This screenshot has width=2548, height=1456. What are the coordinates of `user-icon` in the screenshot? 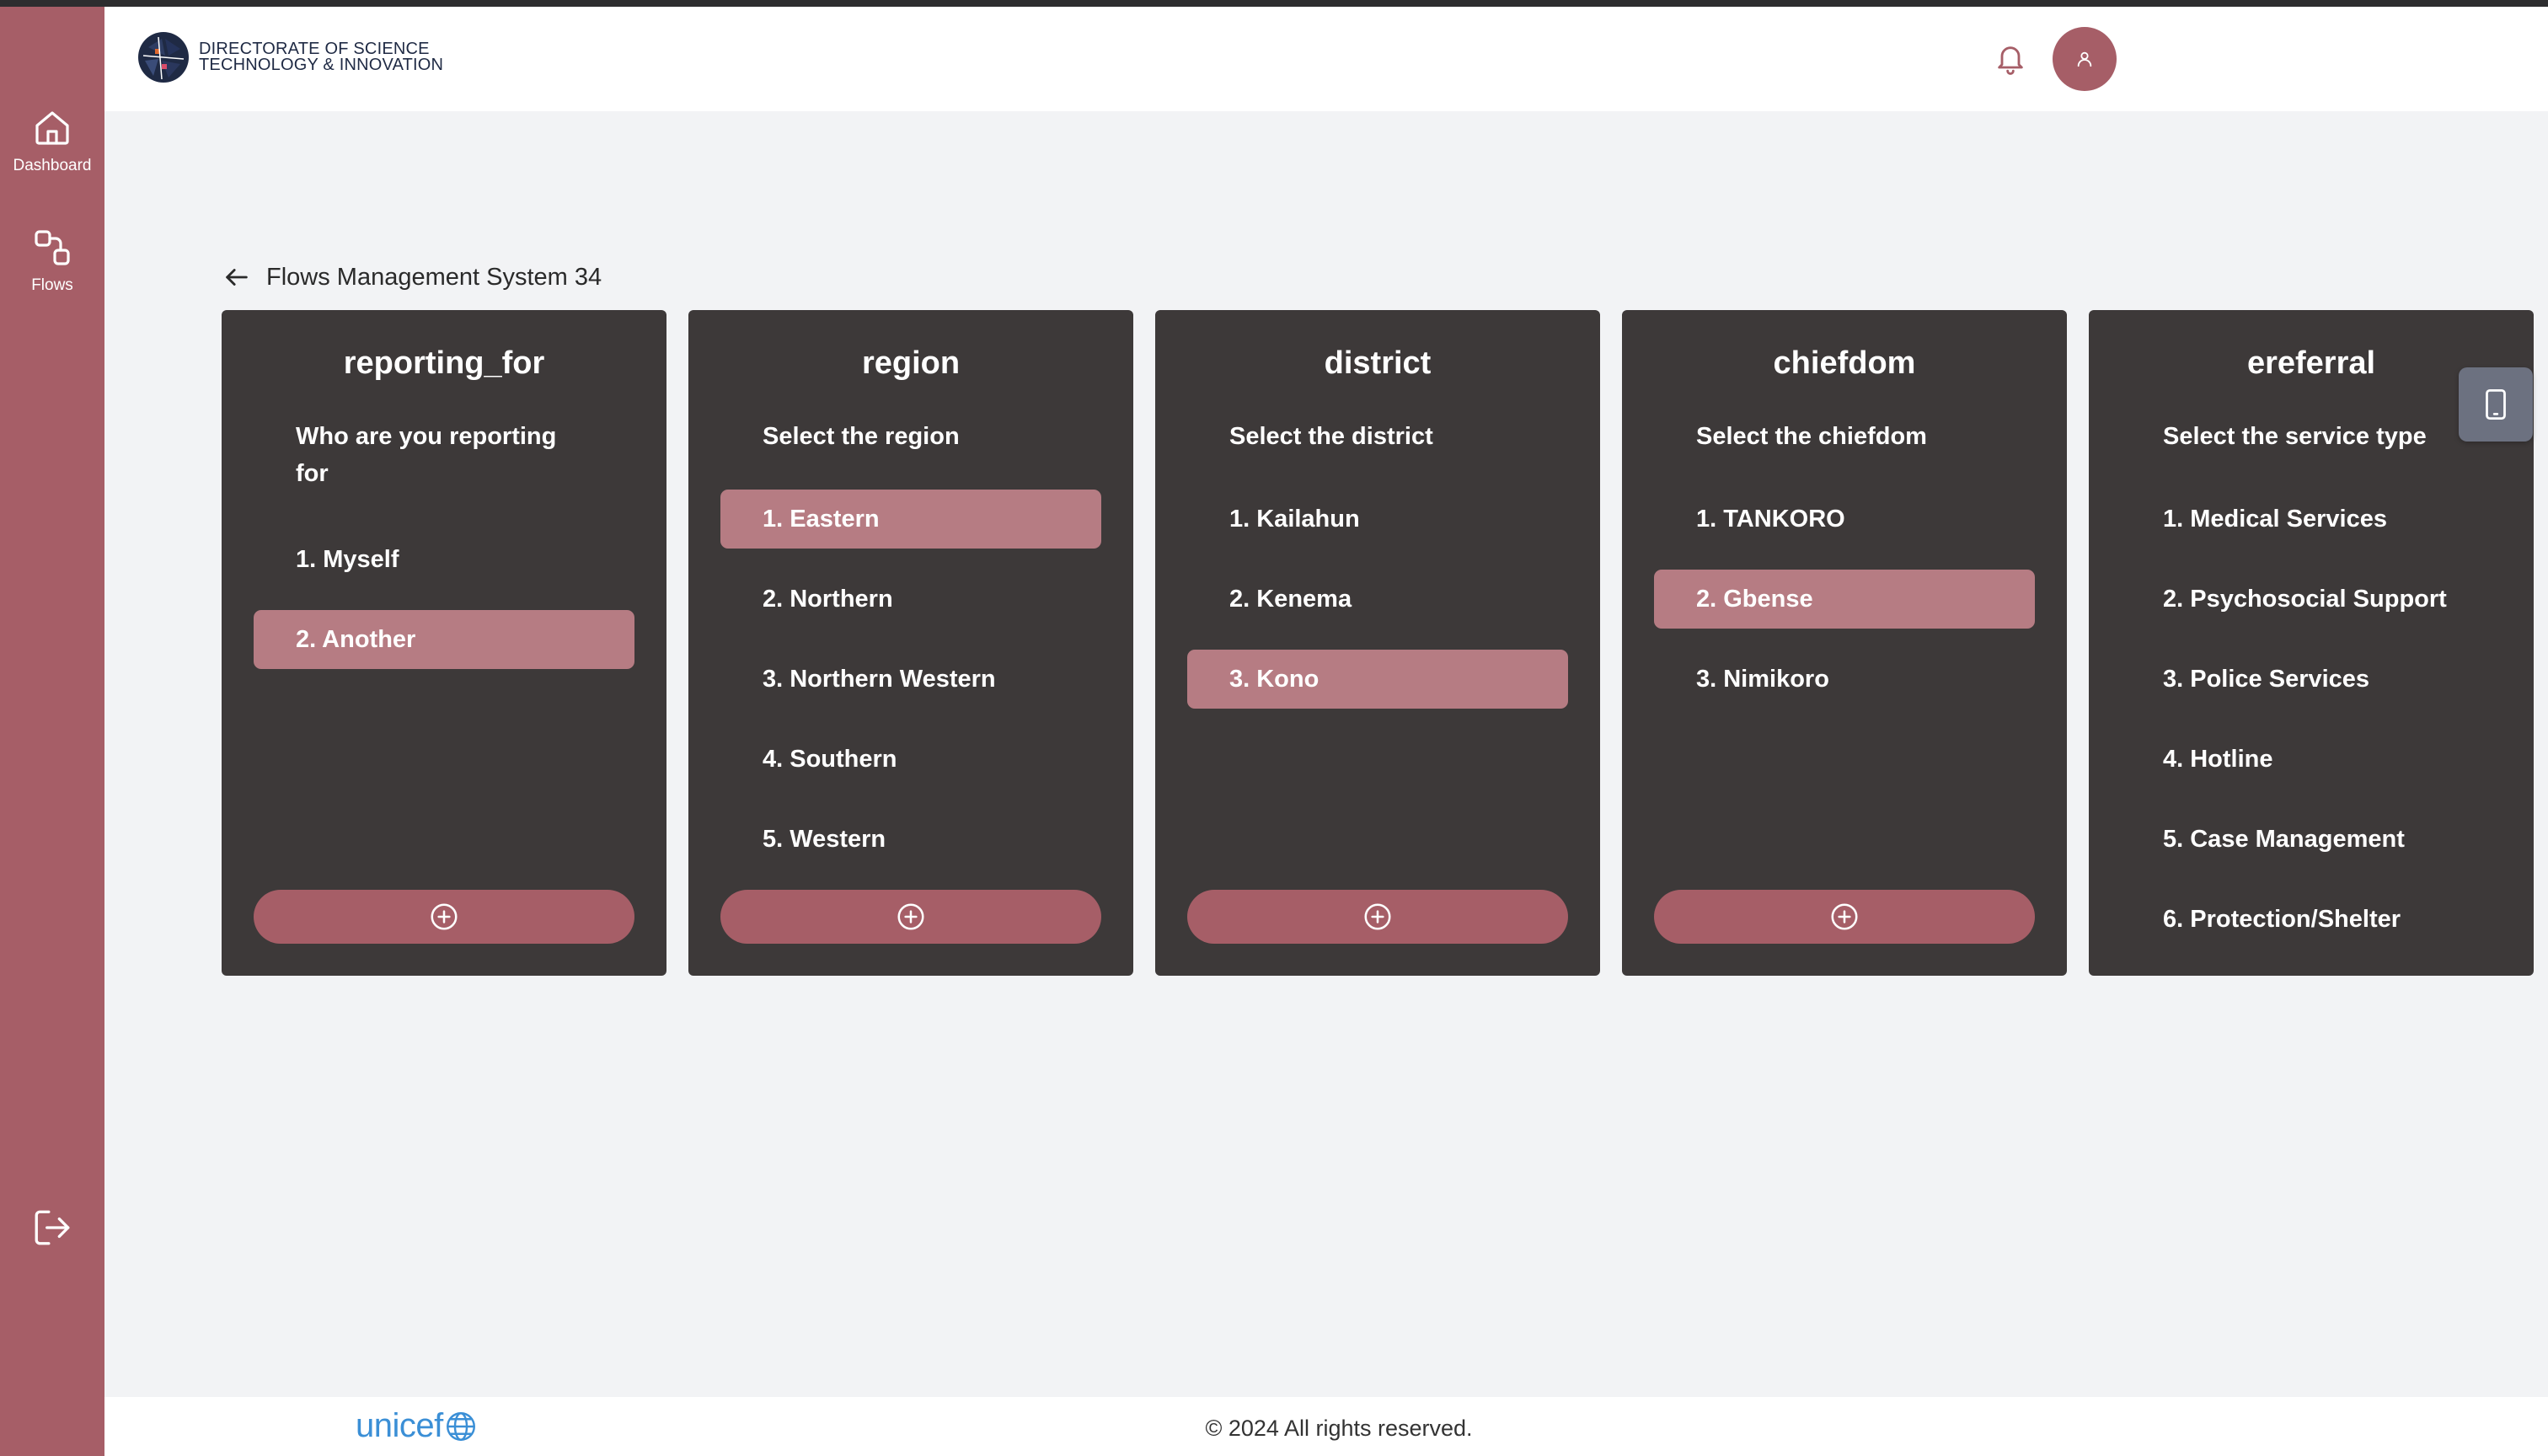 It's located at (2084, 59).